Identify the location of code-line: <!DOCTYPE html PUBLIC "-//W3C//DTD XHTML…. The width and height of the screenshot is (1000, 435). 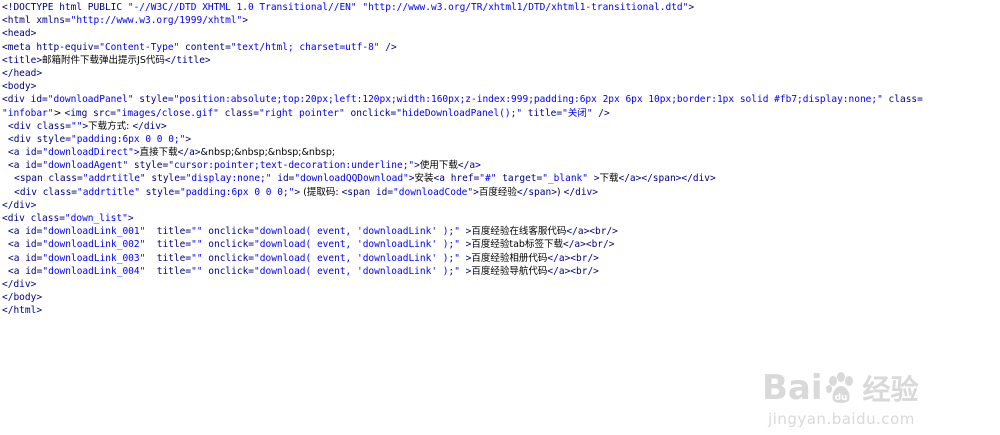
(348, 7).